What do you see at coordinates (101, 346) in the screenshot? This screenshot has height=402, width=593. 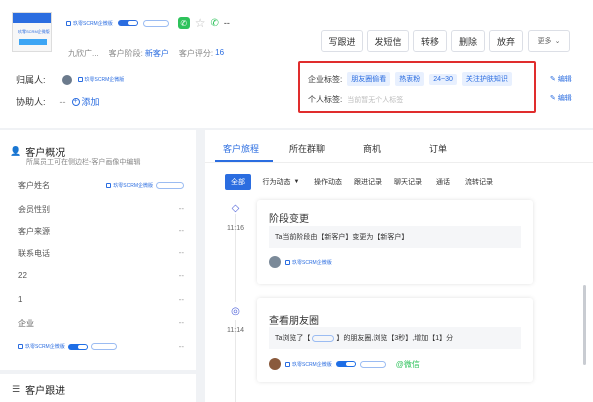 I see `overview-row: 玖零SCRM企微版 --` at bounding box center [101, 346].